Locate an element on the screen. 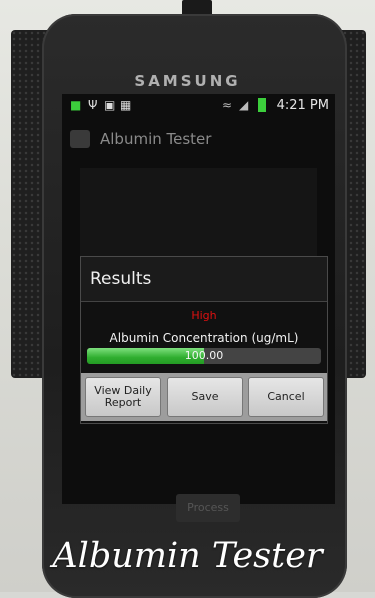 The width and height of the screenshot is (375, 598). concentration-label: Albumin Concentration (ug/mL) is located at coordinates (204, 338).